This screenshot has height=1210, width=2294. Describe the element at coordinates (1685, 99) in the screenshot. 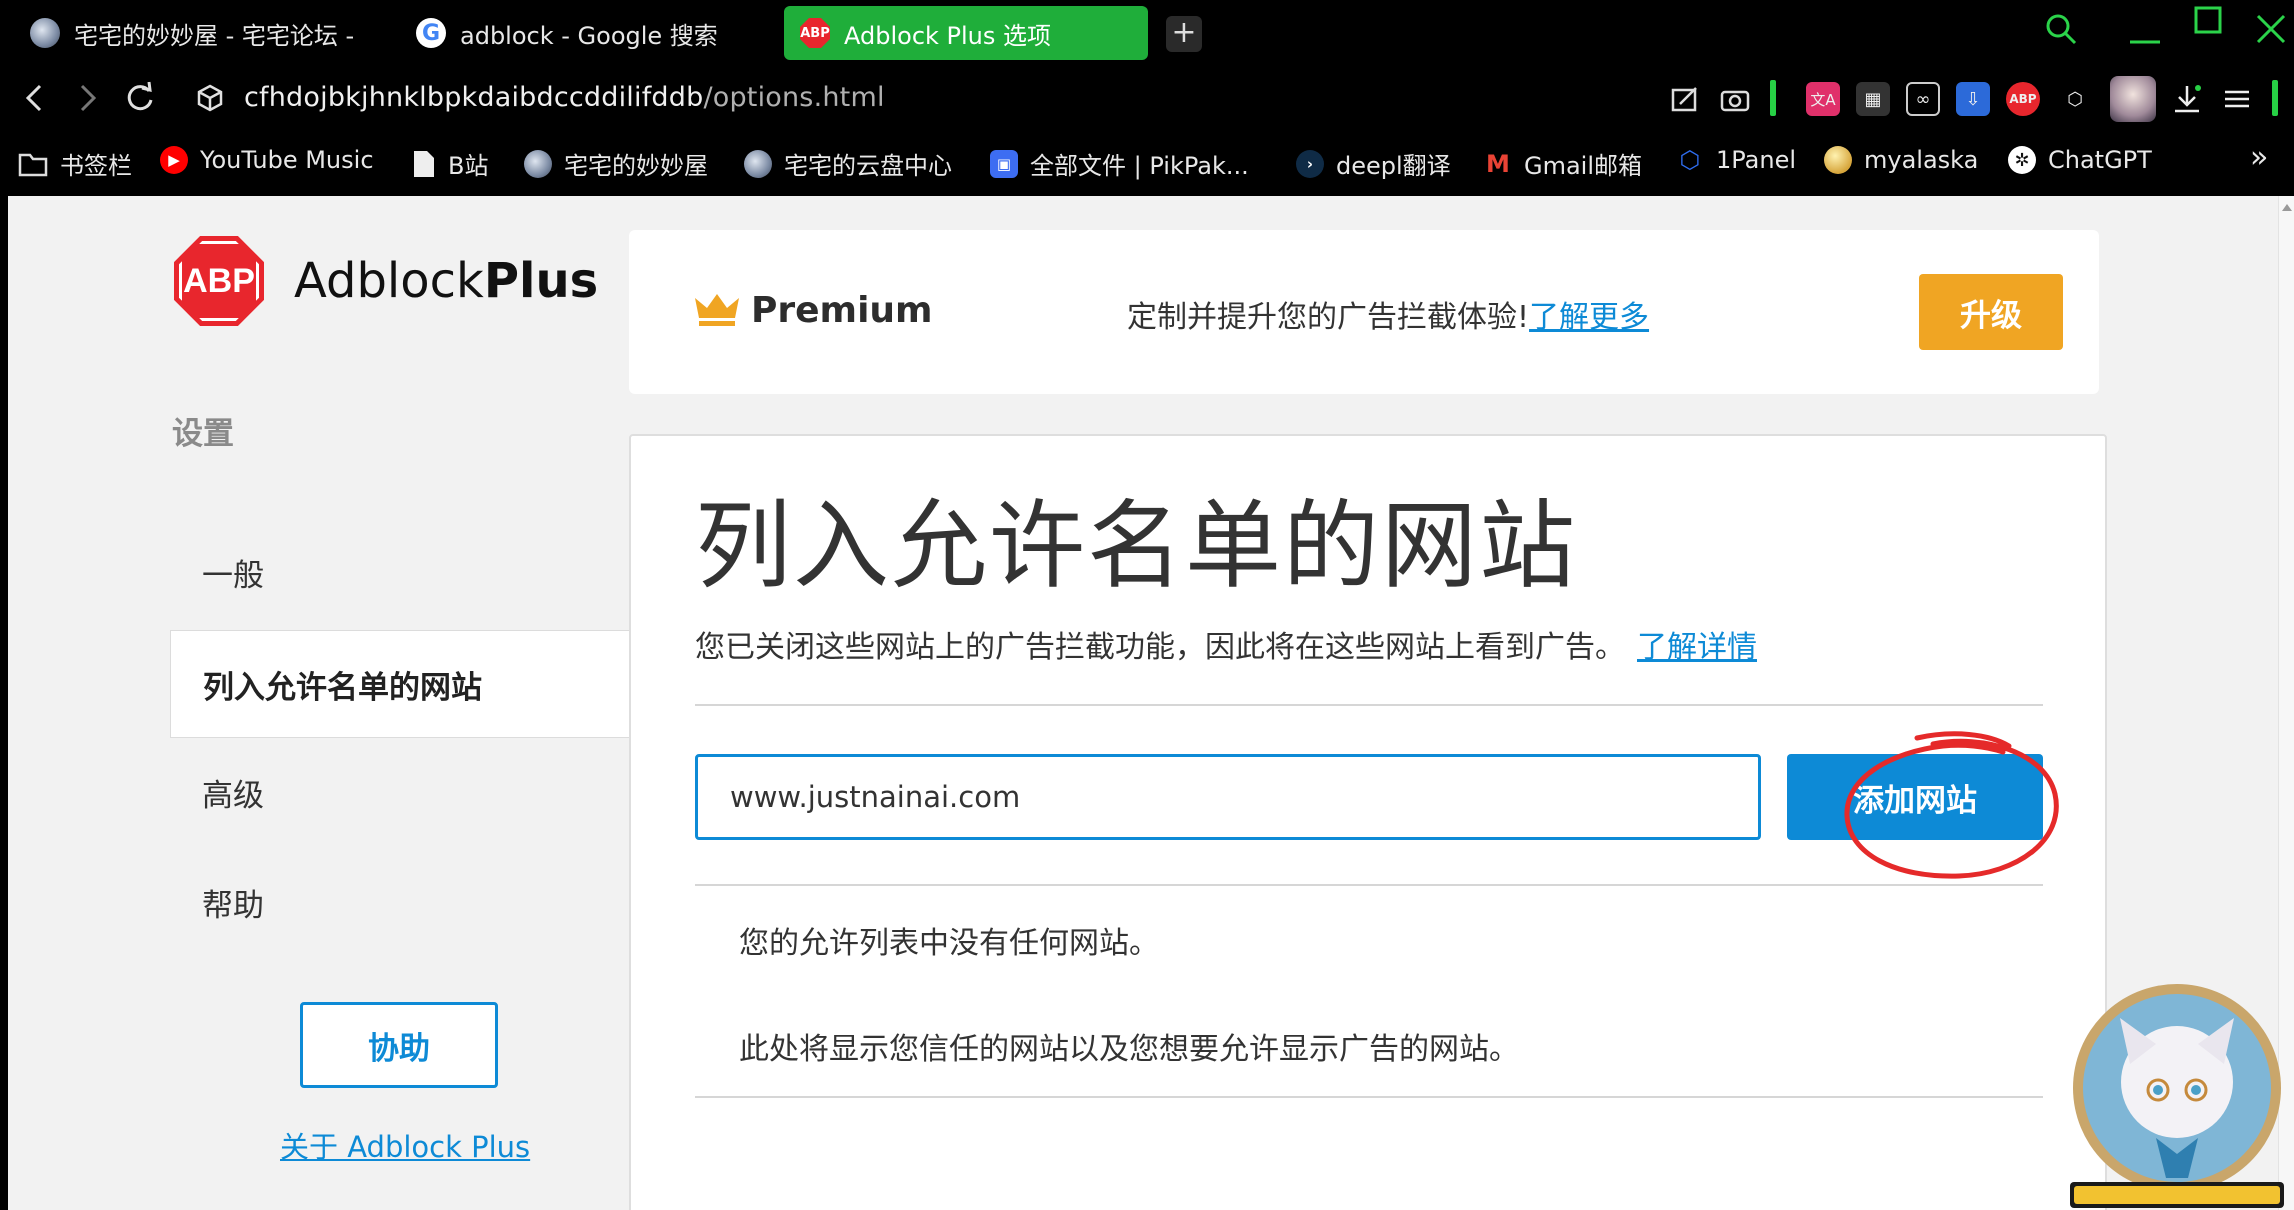

I see `edit-page-icon` at that location.